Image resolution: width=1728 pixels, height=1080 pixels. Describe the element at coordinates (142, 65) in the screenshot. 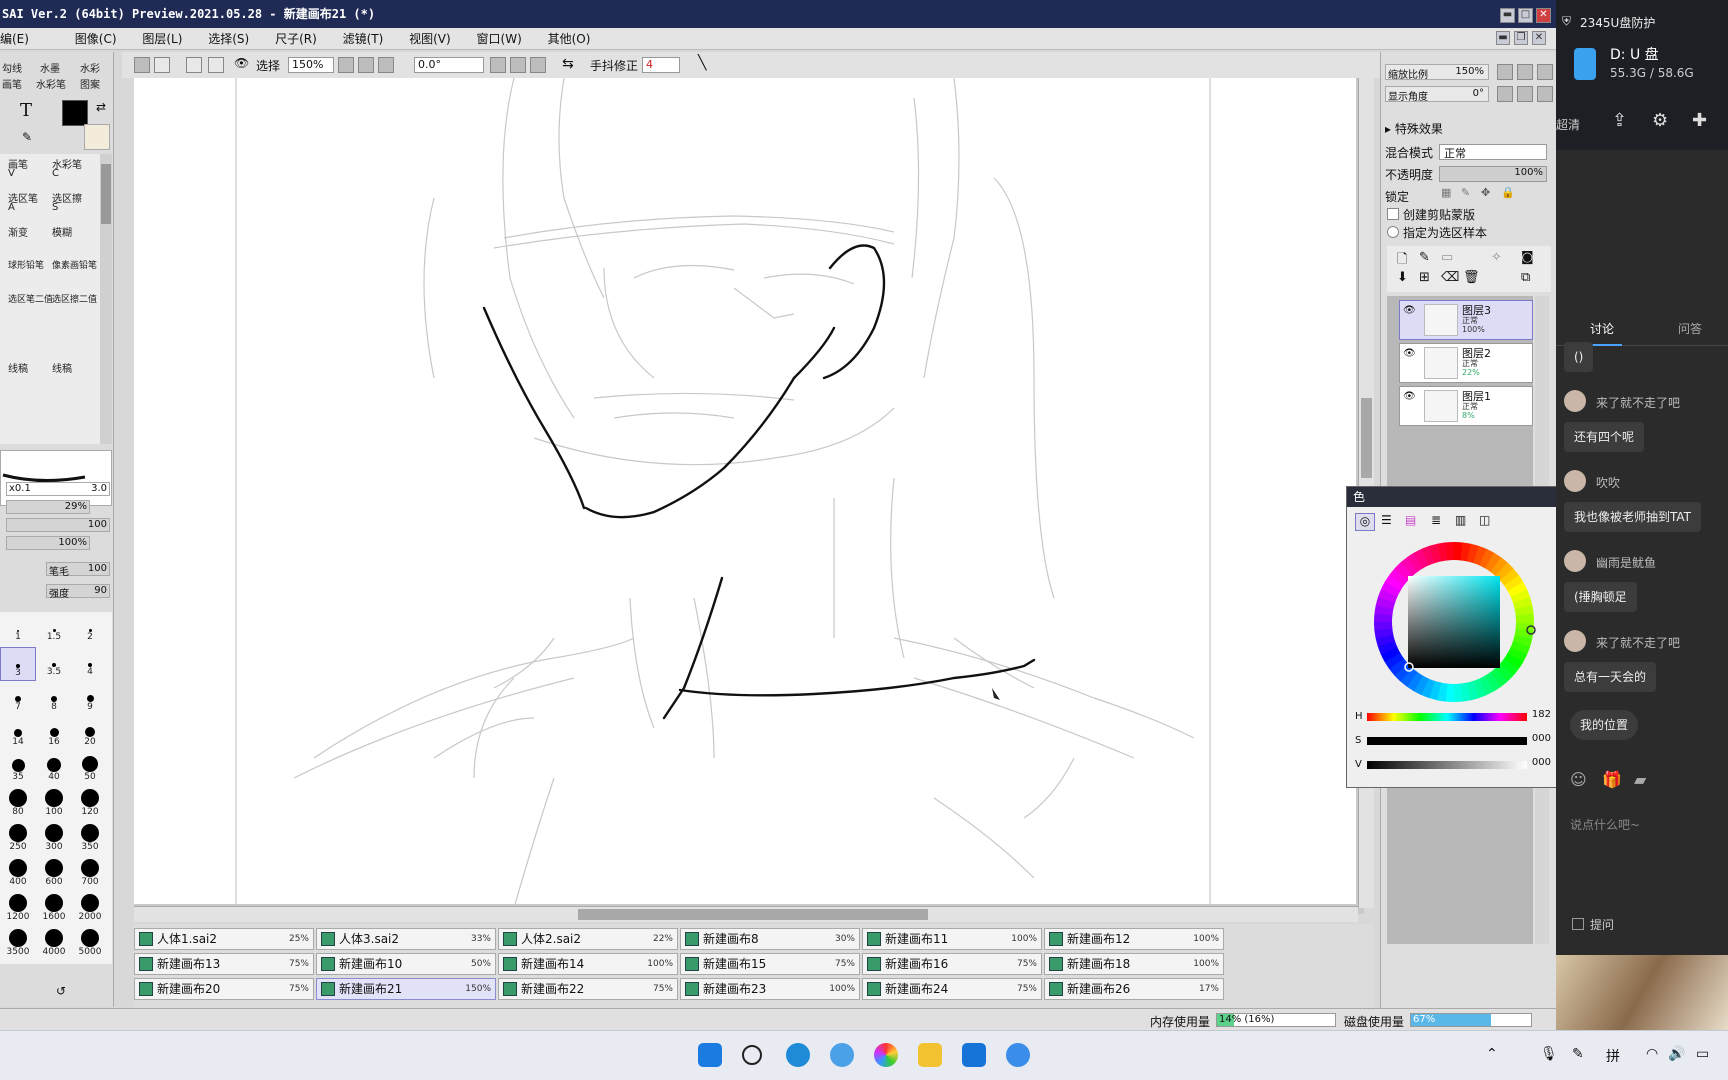

I see `undo-button` at that location.